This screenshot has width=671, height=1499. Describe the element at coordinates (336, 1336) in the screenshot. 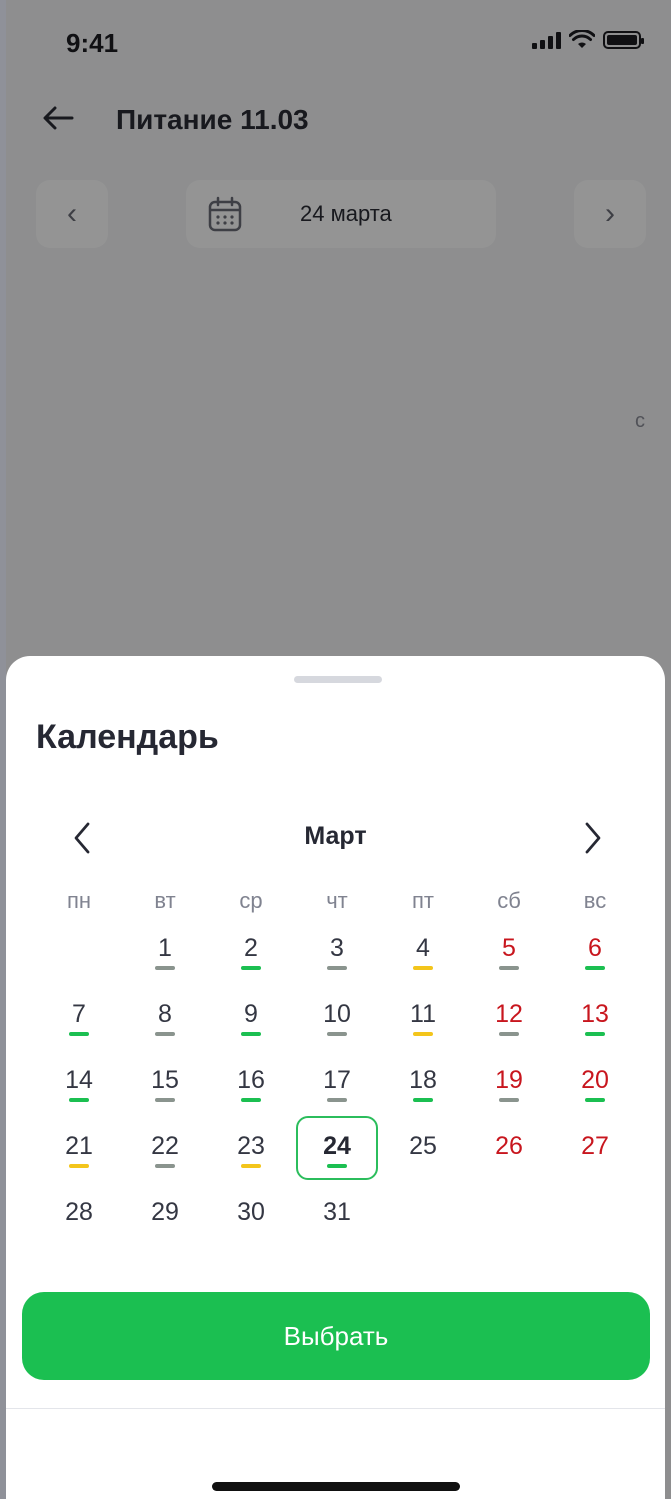

I see `select-button: Выбрать` at that location.